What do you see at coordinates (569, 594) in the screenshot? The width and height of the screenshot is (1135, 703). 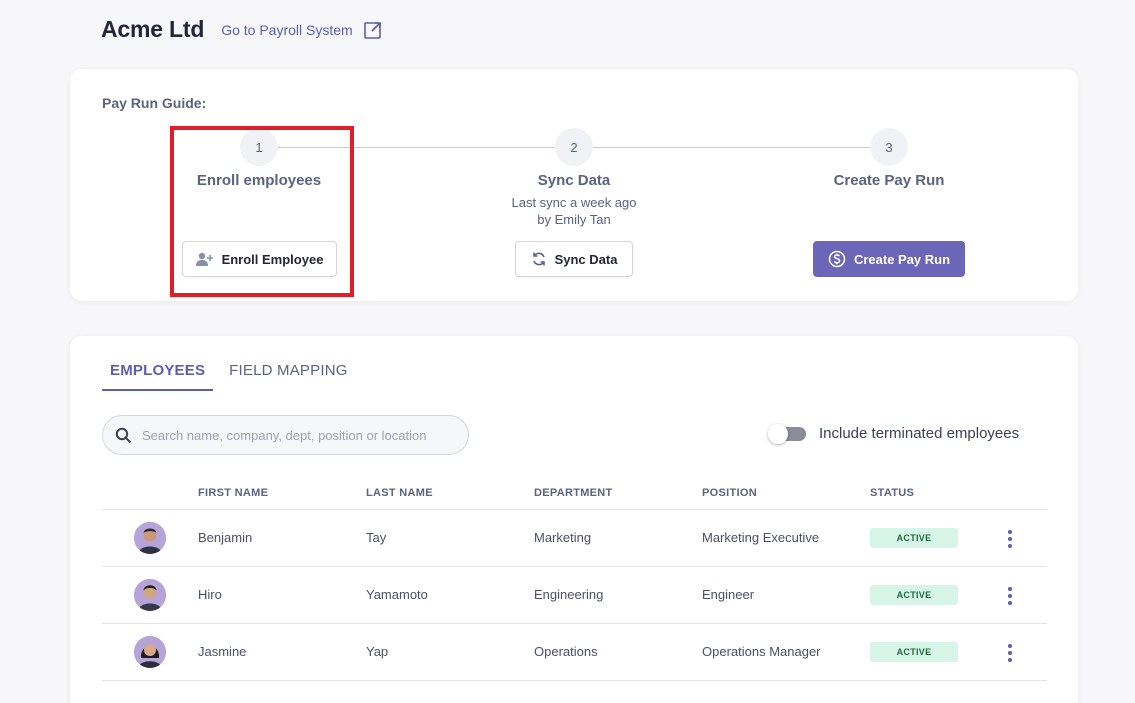 I see `cell-department: Engineering` at bounding box center [569, 594].